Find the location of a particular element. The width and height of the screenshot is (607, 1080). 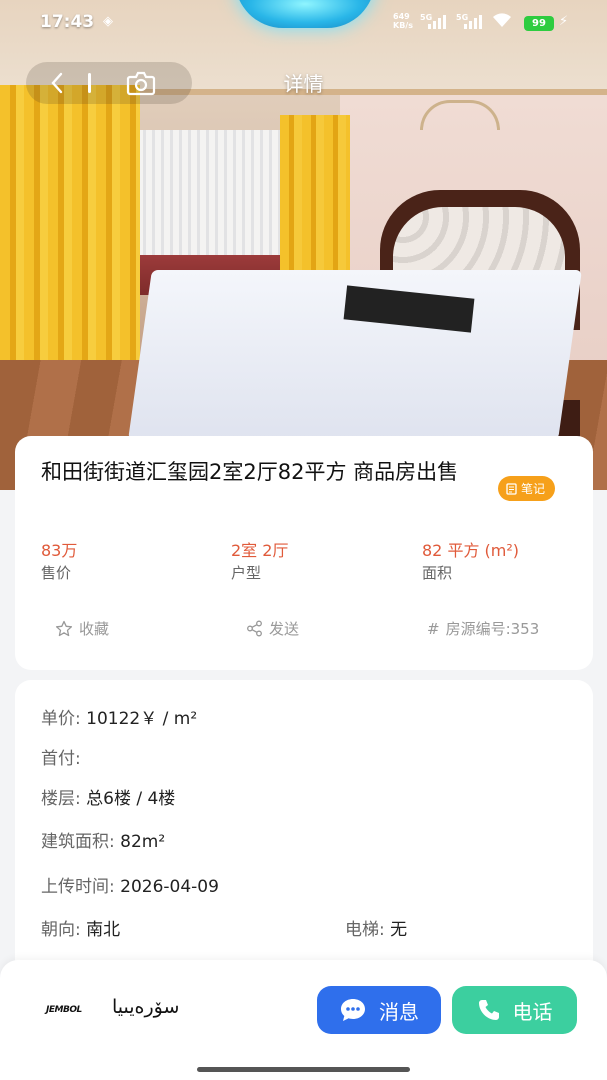

detail-unit-price: 单价: 10122￥ / m² is located at coordinates (119, 716).